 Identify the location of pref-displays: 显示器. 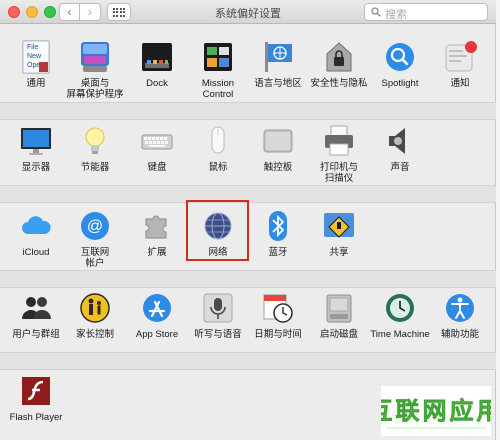
(36, 148).